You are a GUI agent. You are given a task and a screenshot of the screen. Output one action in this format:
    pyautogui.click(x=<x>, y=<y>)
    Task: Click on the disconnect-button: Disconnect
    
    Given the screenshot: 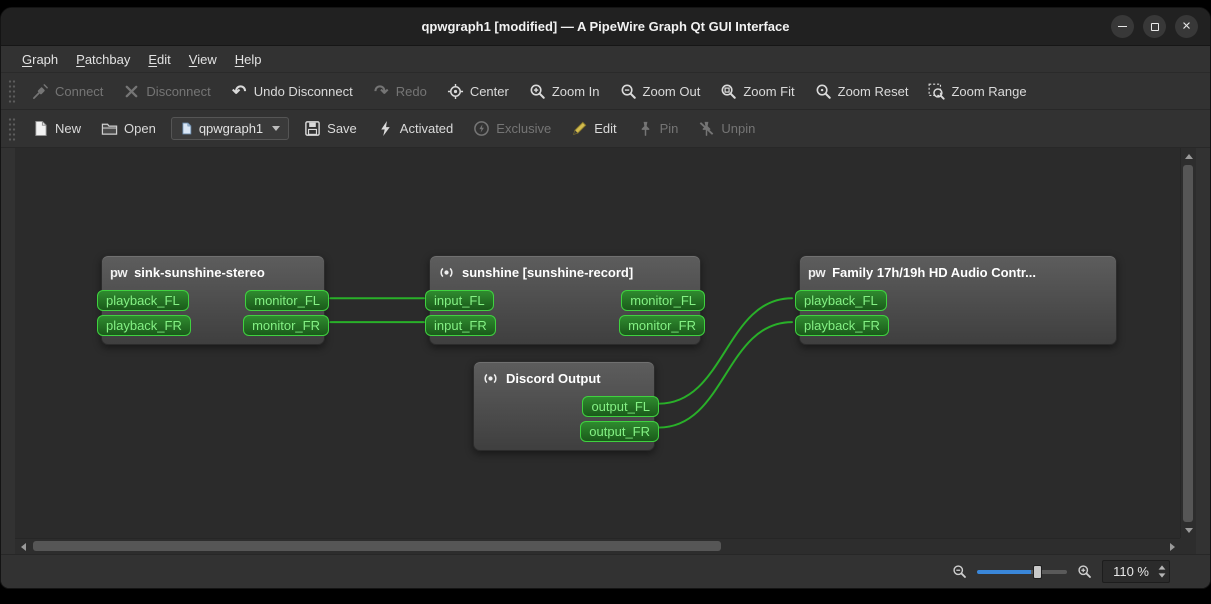 What is the action you would take?
    pyautogui.click(x=166, y=91)
    